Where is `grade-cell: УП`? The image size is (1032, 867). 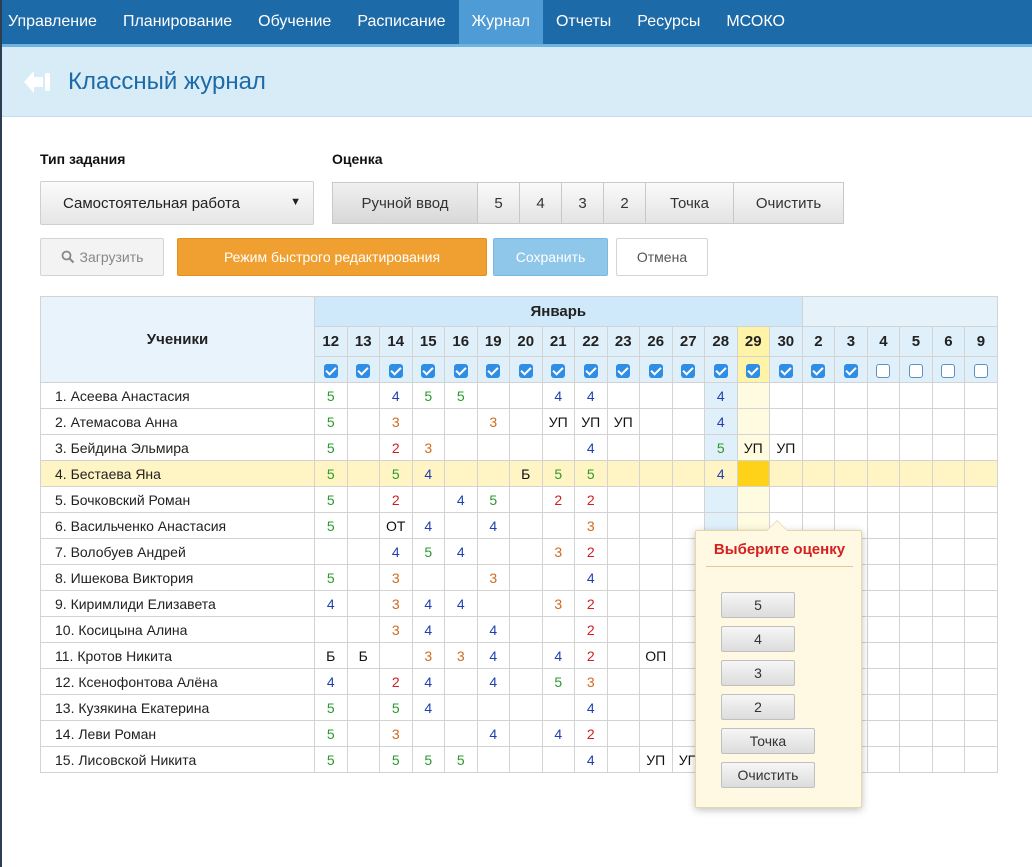 grade-cell: УП is located at coordinates (656, 759).